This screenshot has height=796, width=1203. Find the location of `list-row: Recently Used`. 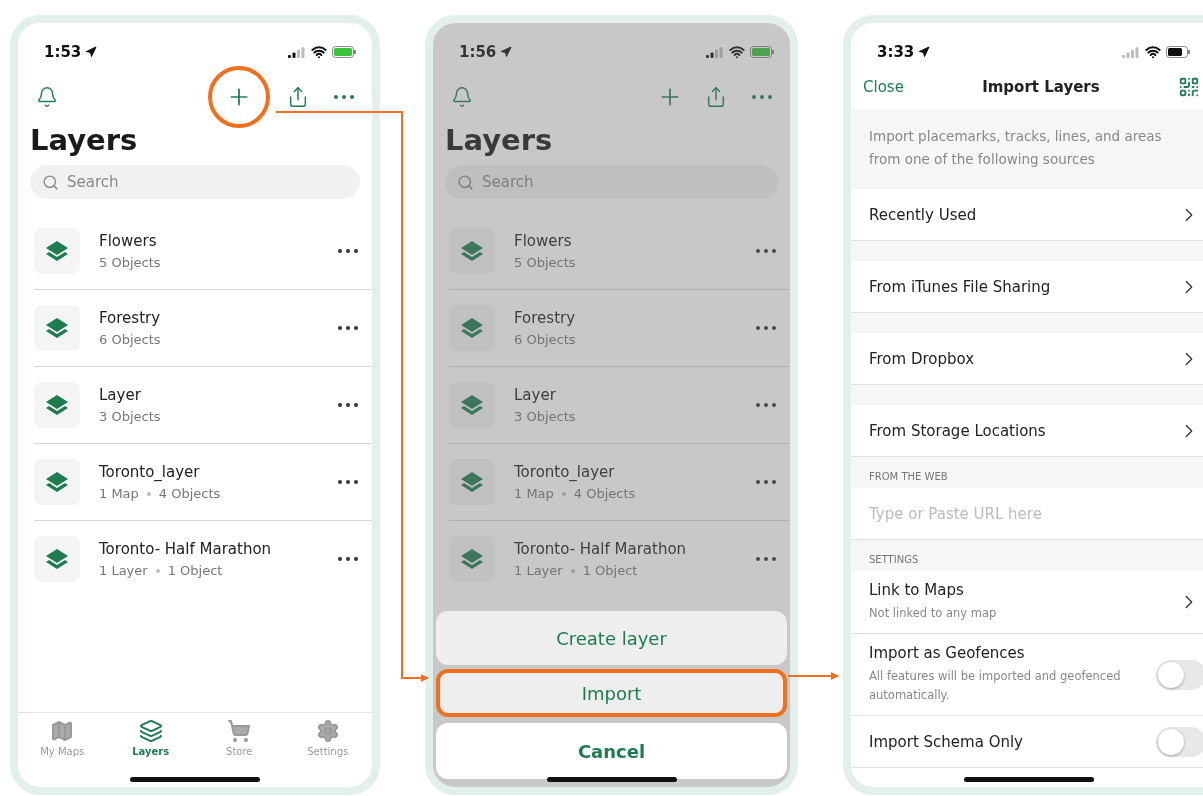

list-row: Recently Used is located at coordinates (1027, 215).